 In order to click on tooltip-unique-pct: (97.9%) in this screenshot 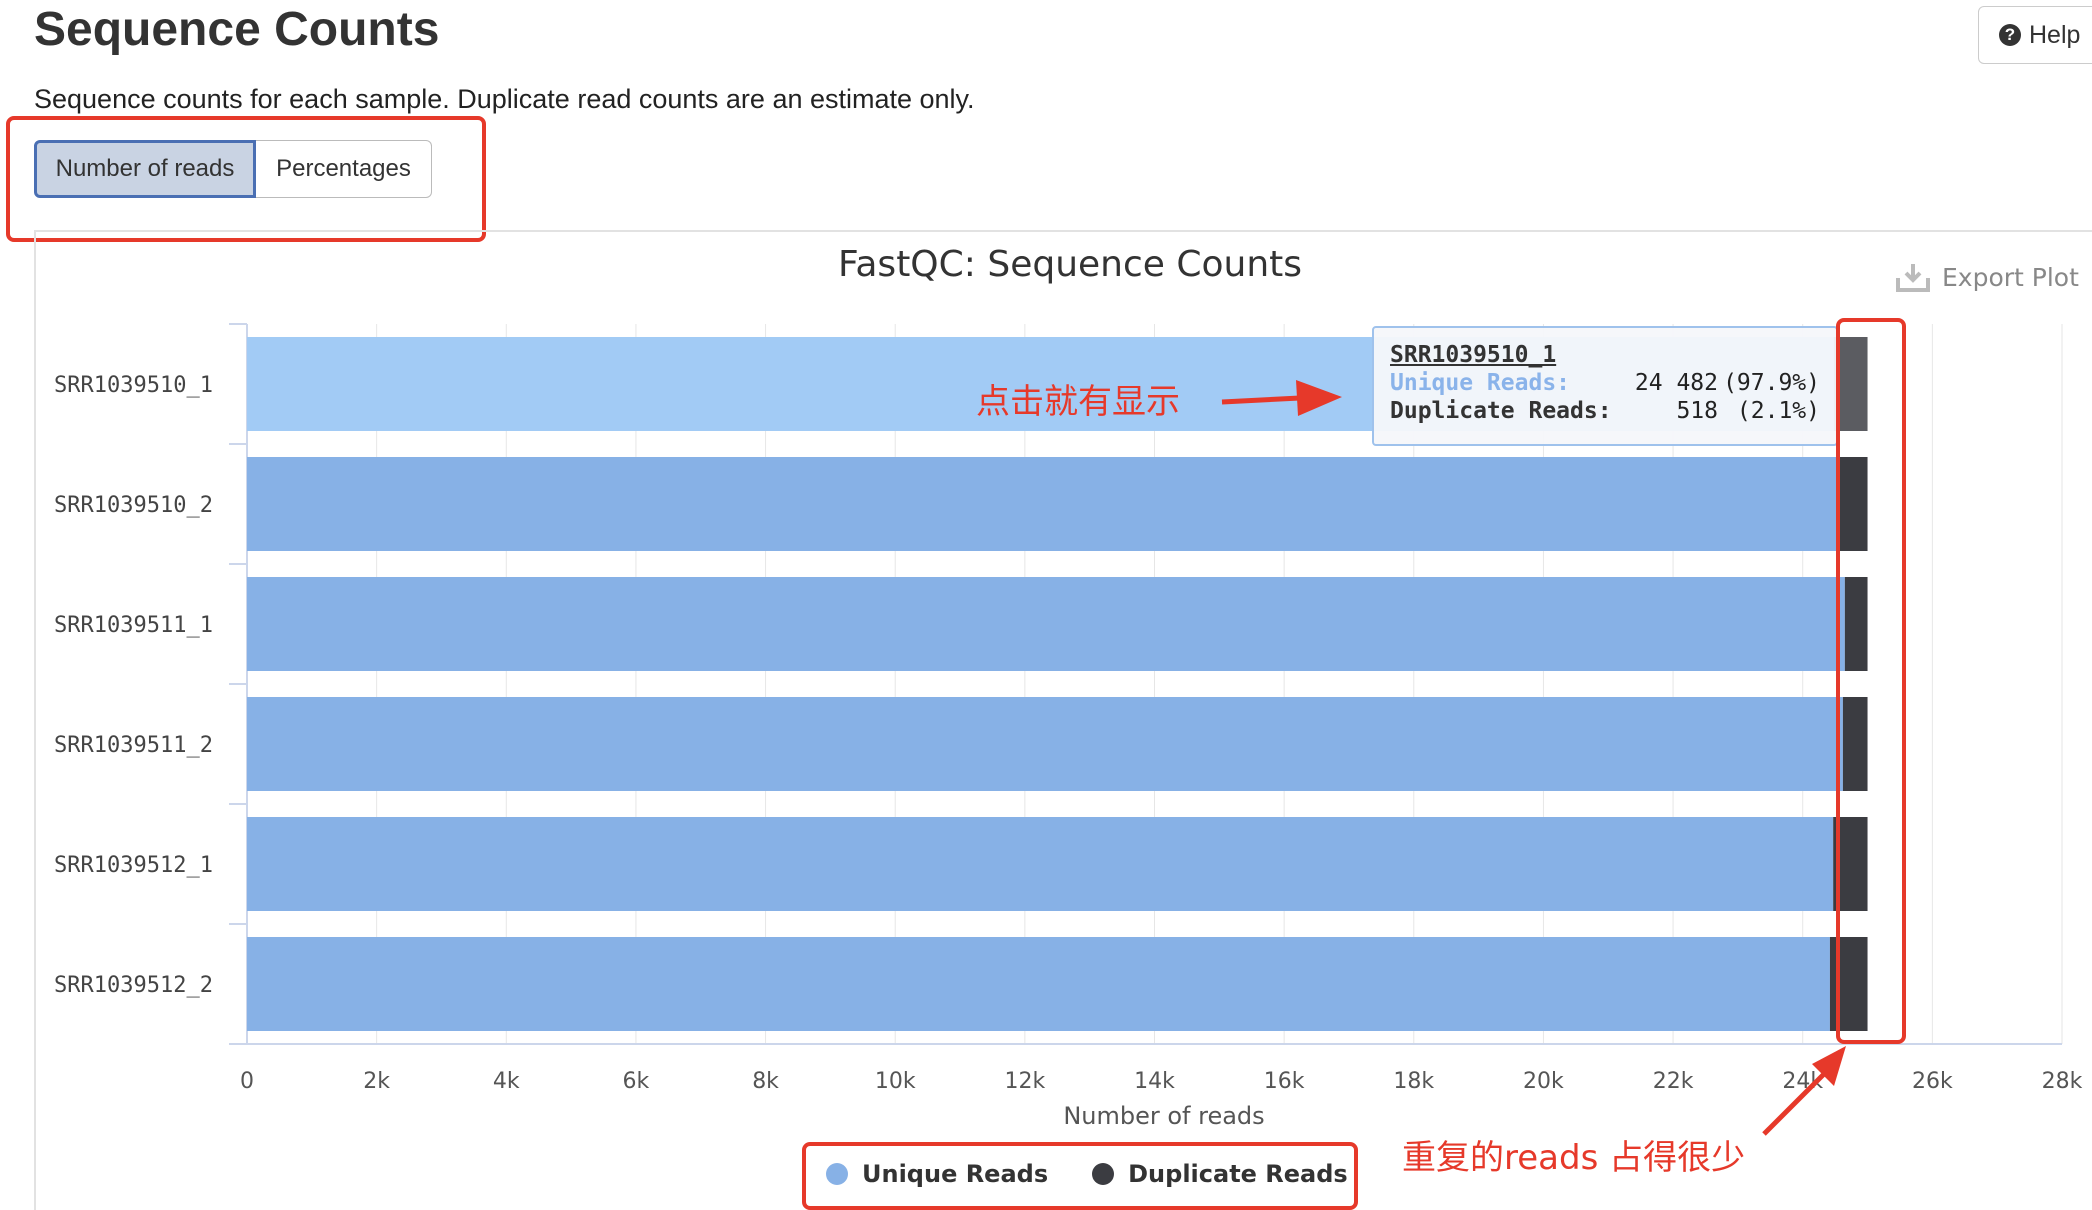, I will do `click(1771, 383)`.